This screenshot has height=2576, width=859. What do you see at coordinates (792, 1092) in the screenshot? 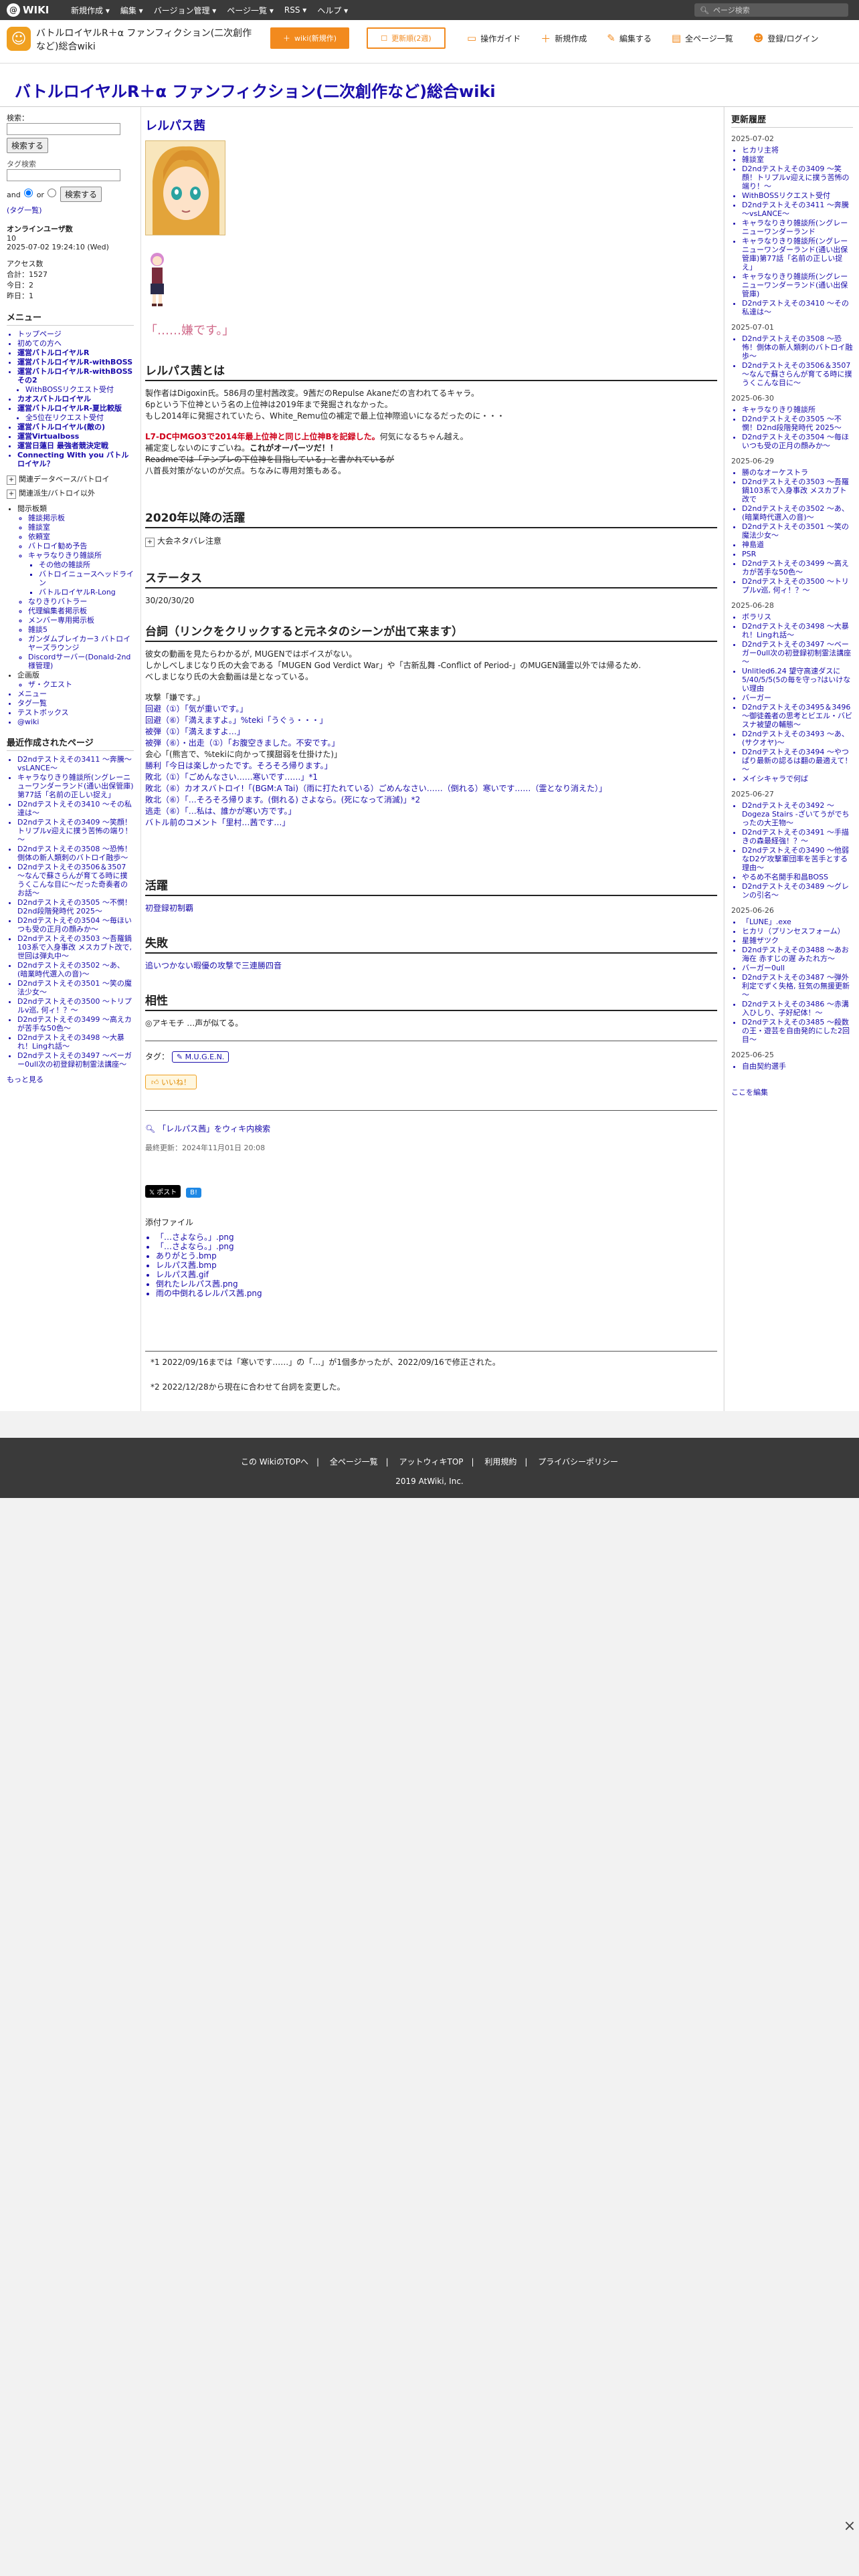
I see `edit-this-link: ここを編集` at bounding box center [792, 1092].